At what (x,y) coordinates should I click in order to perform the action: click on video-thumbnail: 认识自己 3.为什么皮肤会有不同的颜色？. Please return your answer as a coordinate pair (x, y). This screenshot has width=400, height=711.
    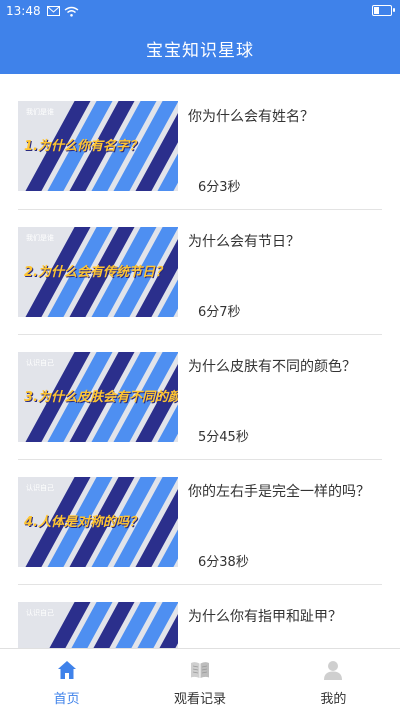
    Looking at the image, I should click on (98, 397).